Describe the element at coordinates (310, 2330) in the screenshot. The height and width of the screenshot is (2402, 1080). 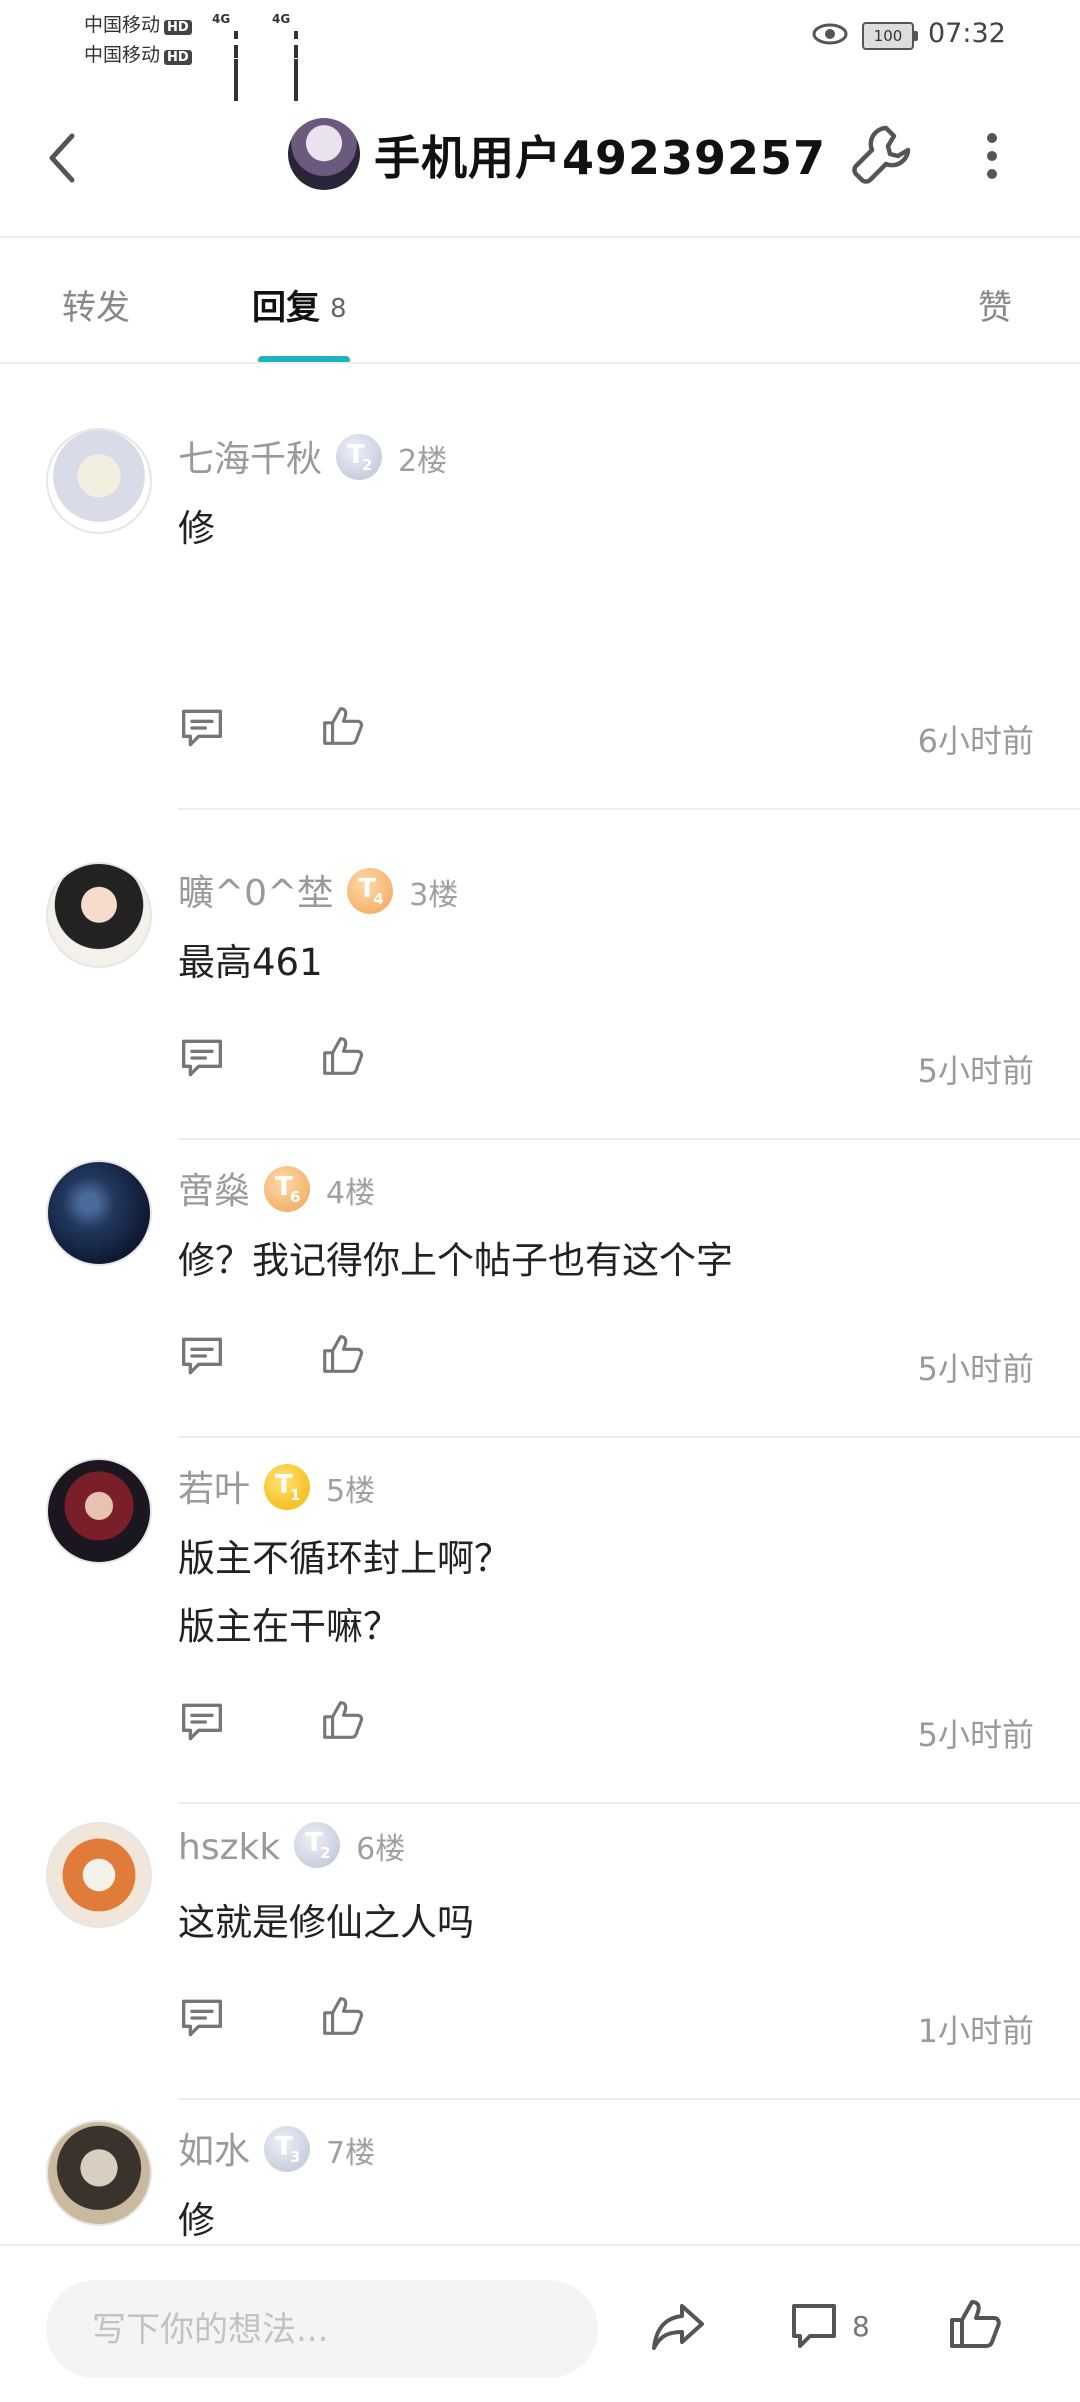
I see `comment-input` at that location.